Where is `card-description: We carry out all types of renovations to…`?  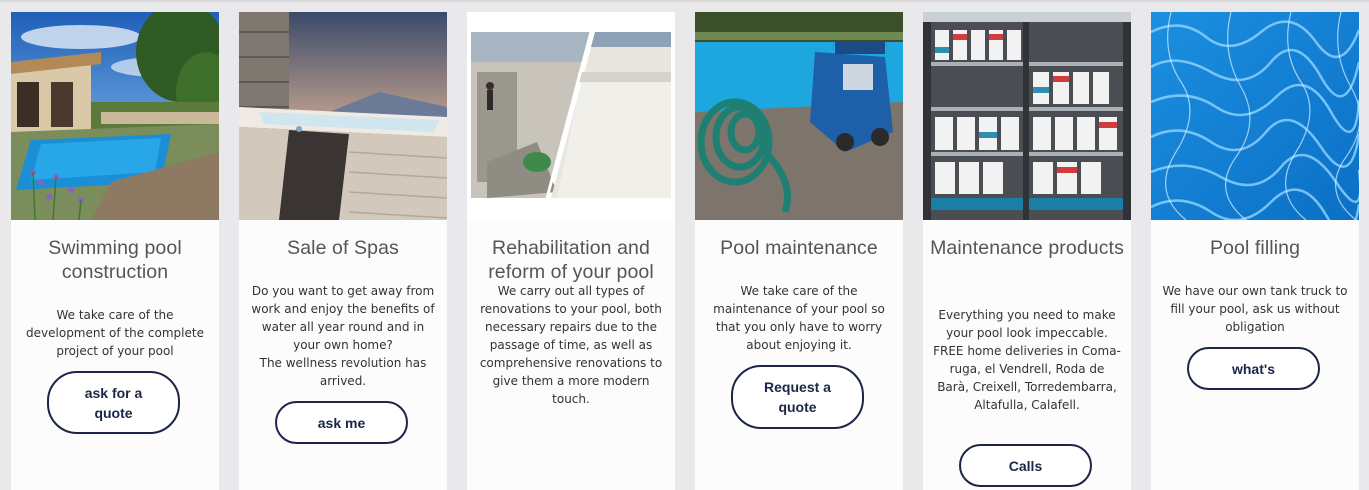
card-description: We carry out all types of renovations to… is located at coordinates (571, 345).